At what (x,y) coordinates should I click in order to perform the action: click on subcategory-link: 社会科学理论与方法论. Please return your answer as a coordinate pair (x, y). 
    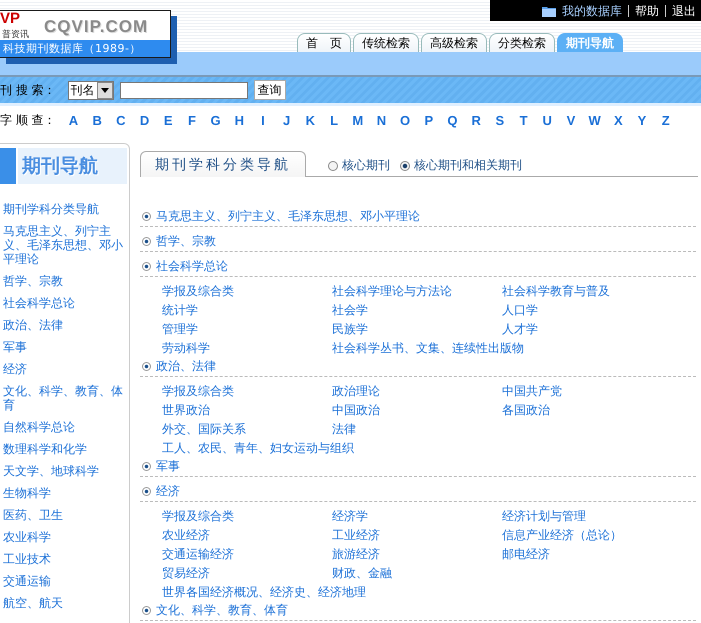
    Looking at the image, I should click on (392, 291).